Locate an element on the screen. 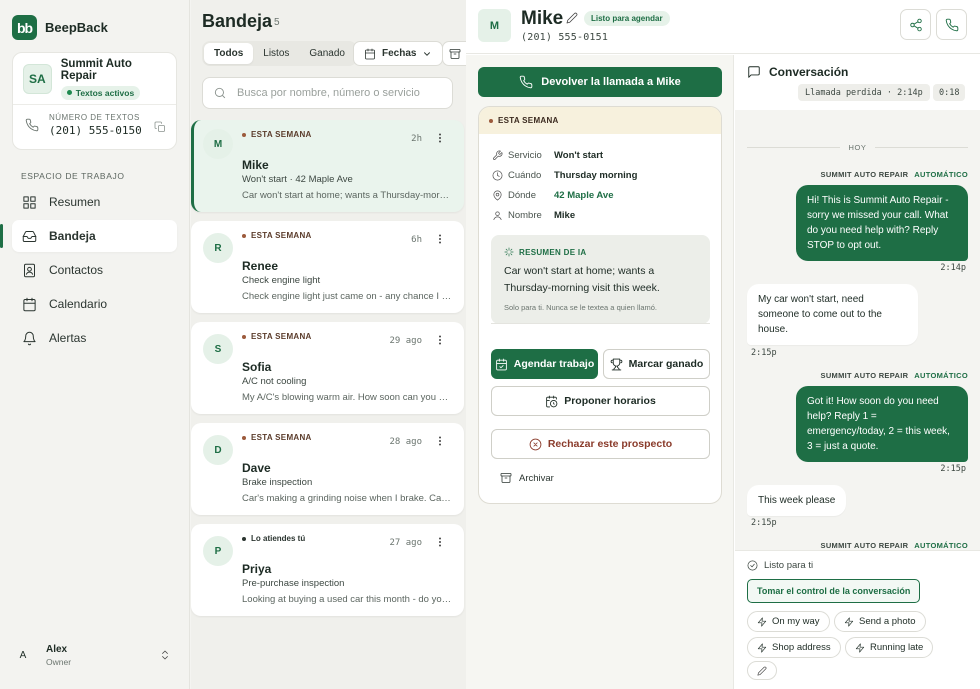 The image size is (980, 689). inbox-count: 5 is located at coordinates (277, 22).